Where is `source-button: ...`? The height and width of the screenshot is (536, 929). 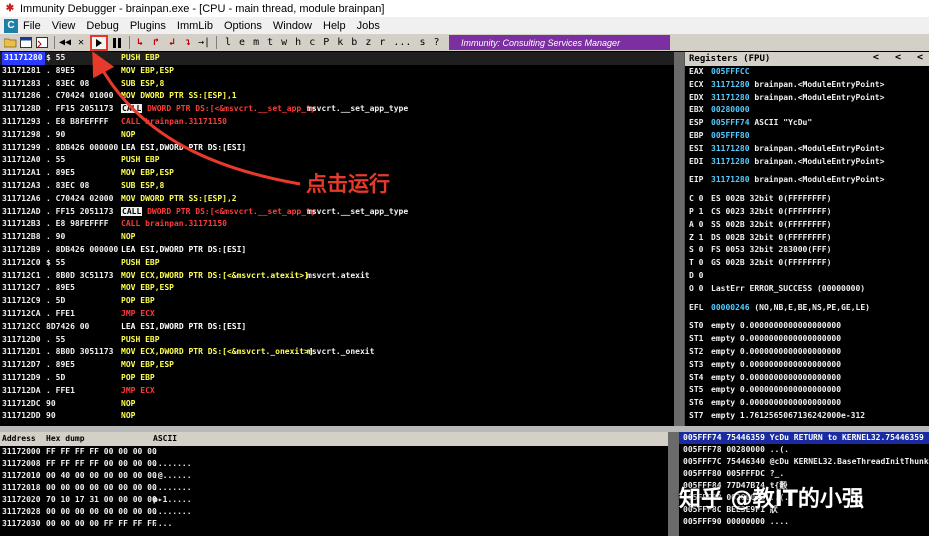 source-button: ... is located at coordinates (402, 42).